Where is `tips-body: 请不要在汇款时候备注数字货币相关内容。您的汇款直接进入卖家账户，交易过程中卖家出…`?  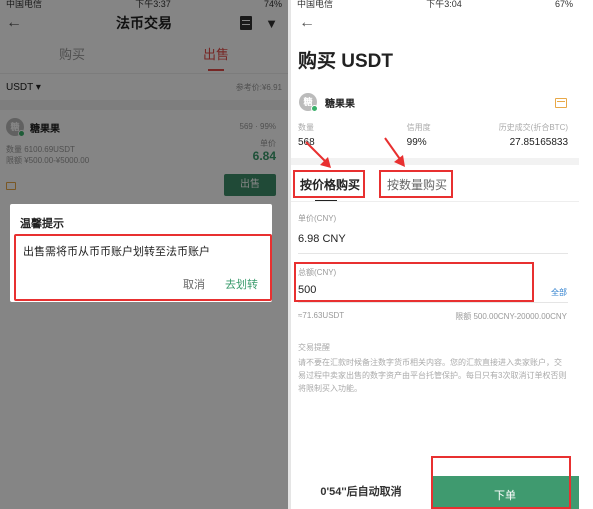
tips-body: 请不要在汇款时候备注数字货币相关内容。您的汇款直接进入卖家账户，交易过程中卖家出… is located at coordinates (432, 375).